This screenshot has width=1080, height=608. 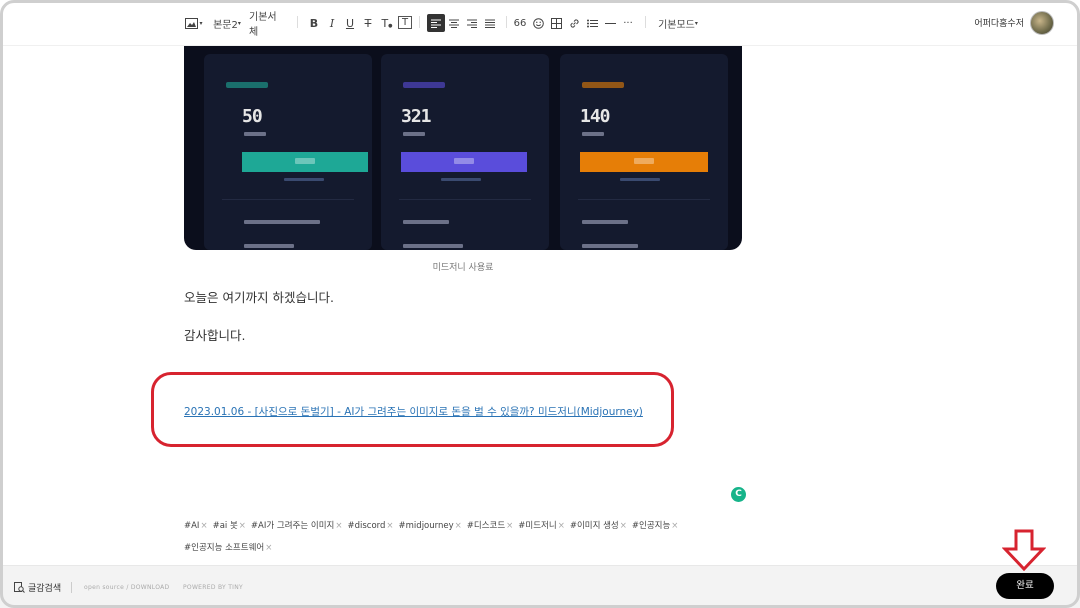 I want to click on pricing-card: 321, so click(x=465, y=152).